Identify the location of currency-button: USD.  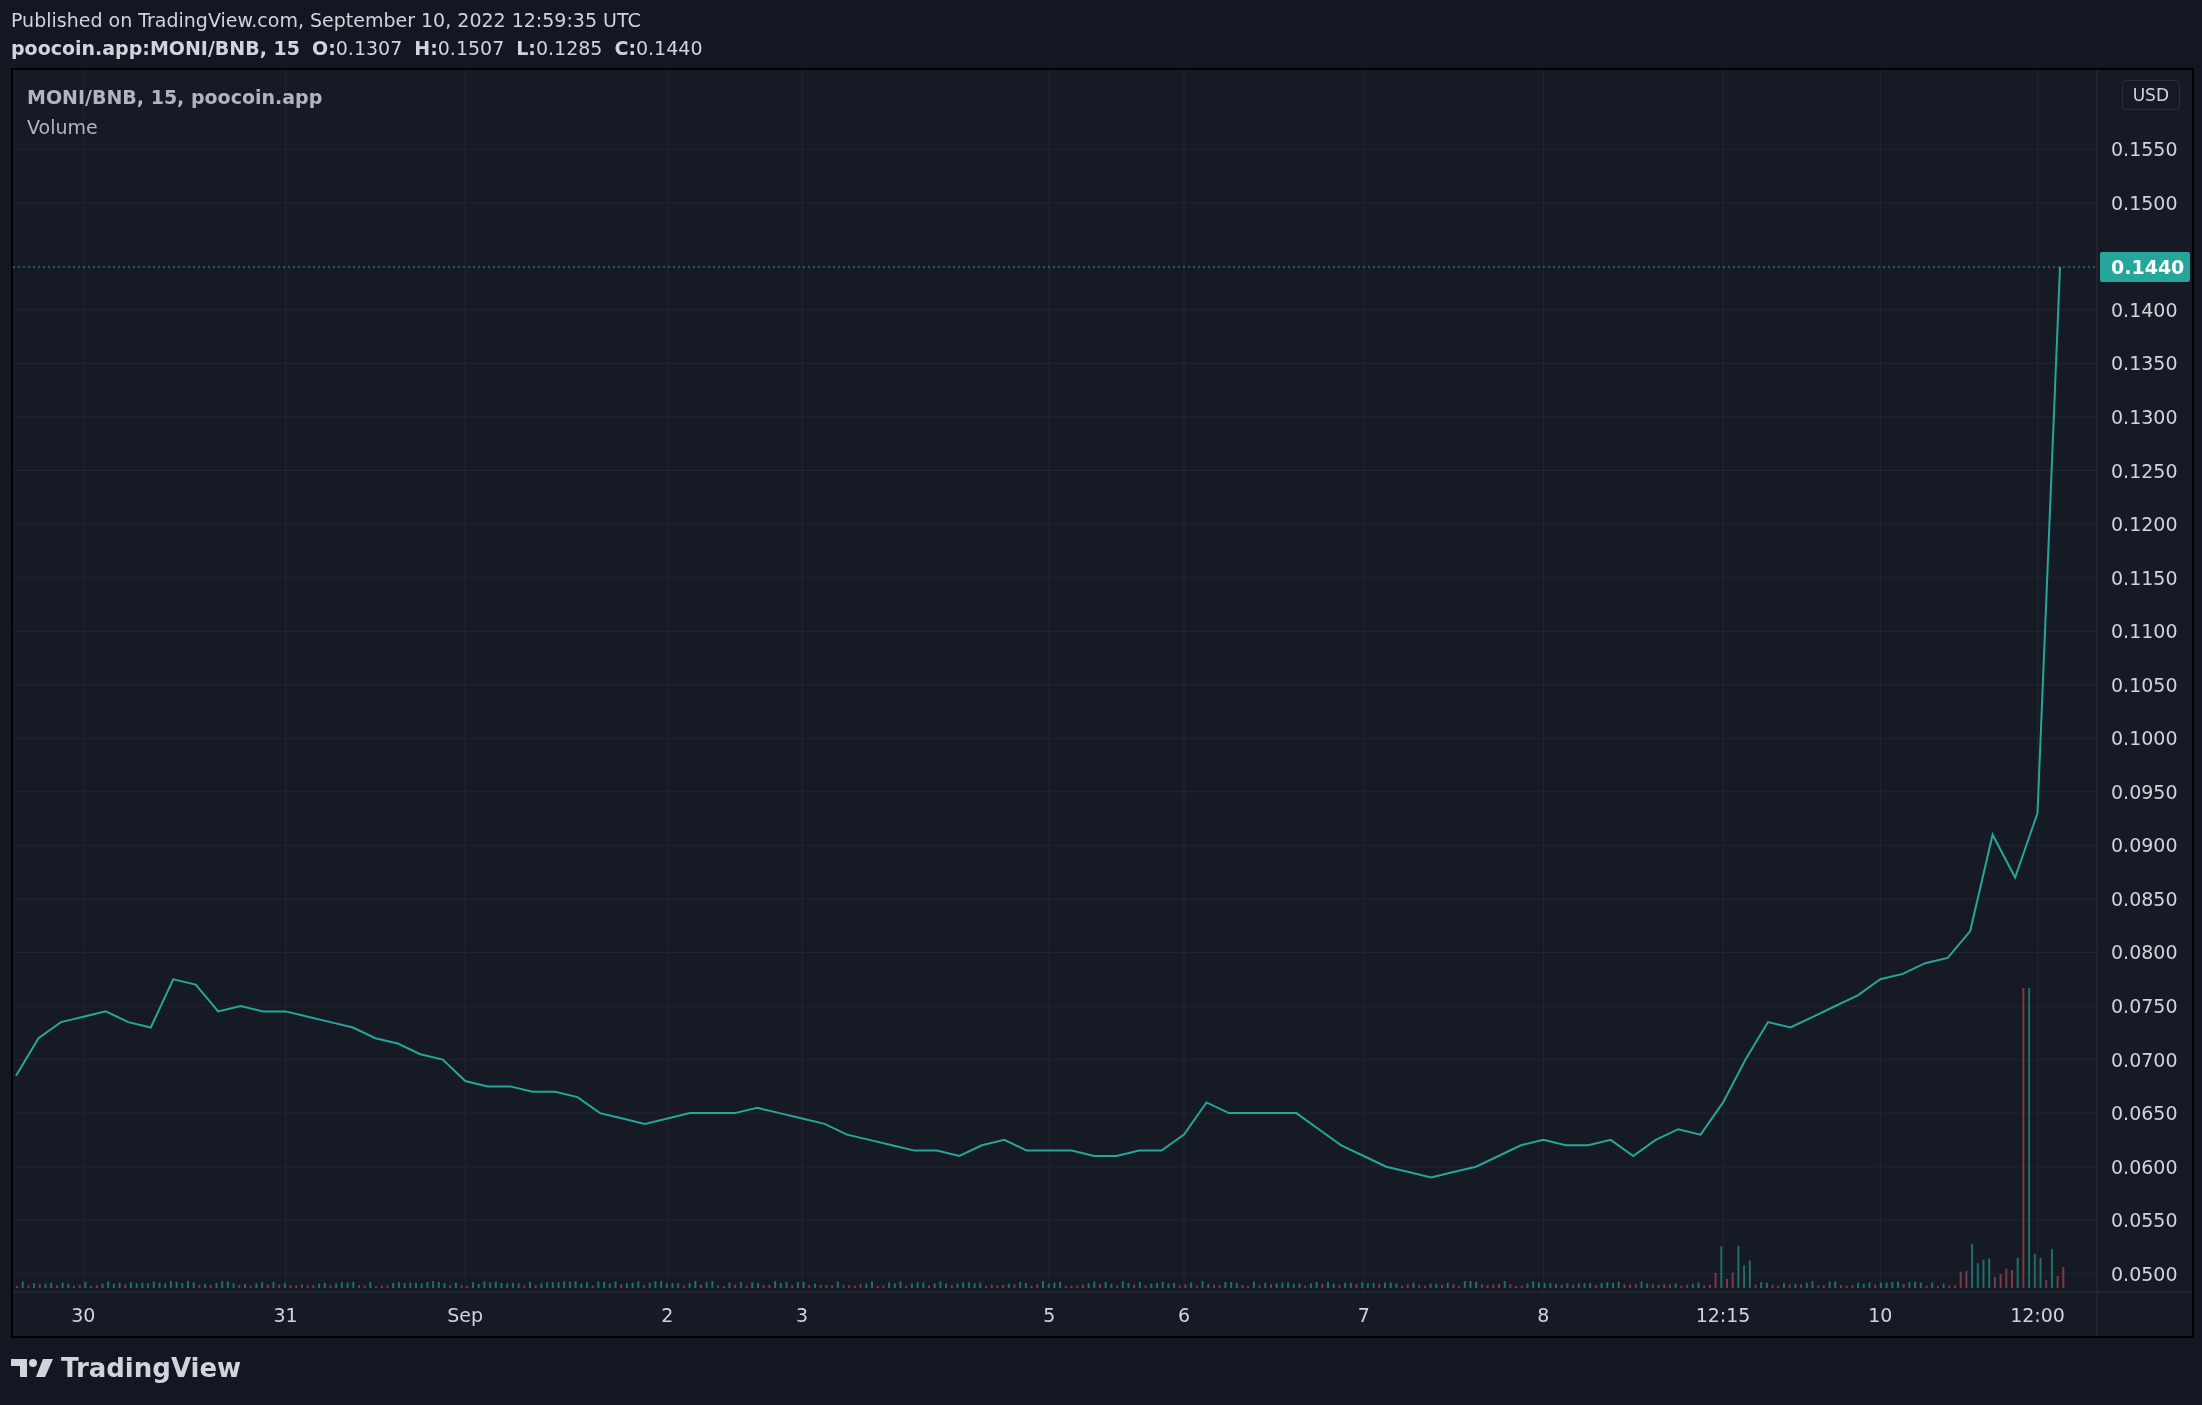
(2150, 95).